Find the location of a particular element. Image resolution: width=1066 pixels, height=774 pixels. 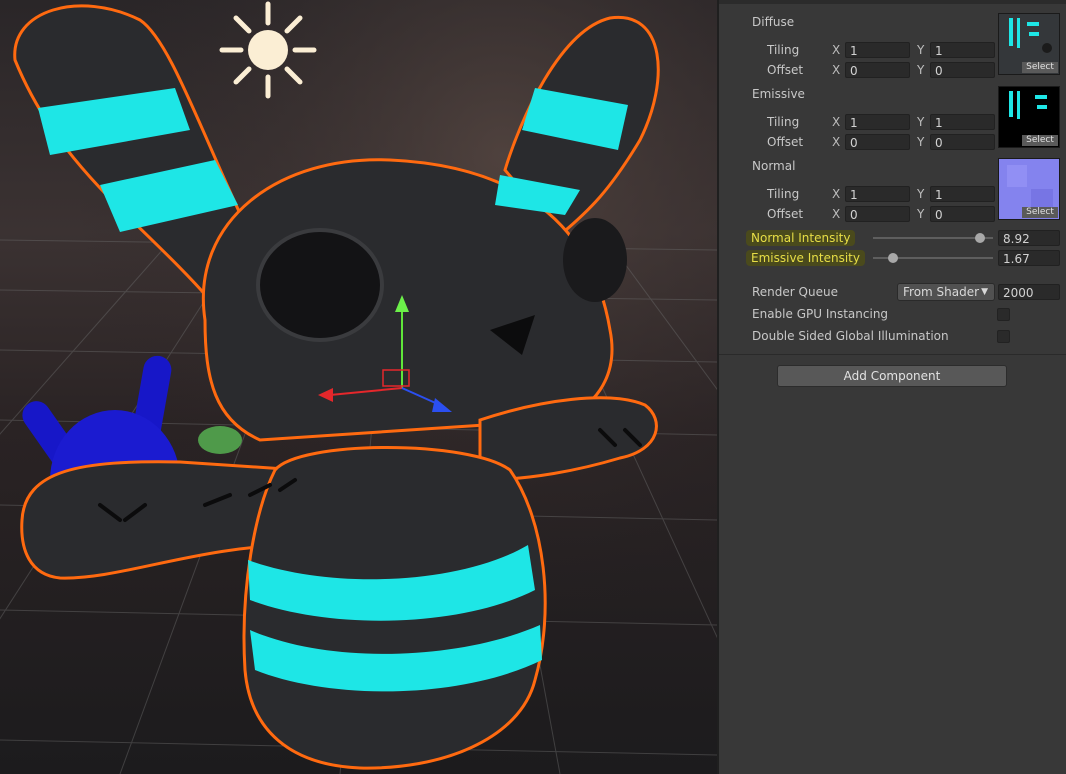

emissive-select-button: Select is located at coordinates (1040, 140).